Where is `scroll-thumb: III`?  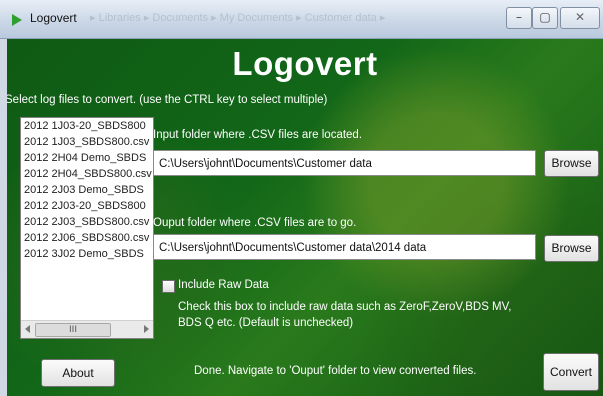
scroll-thumb: III is located at coordinates (73, 330).